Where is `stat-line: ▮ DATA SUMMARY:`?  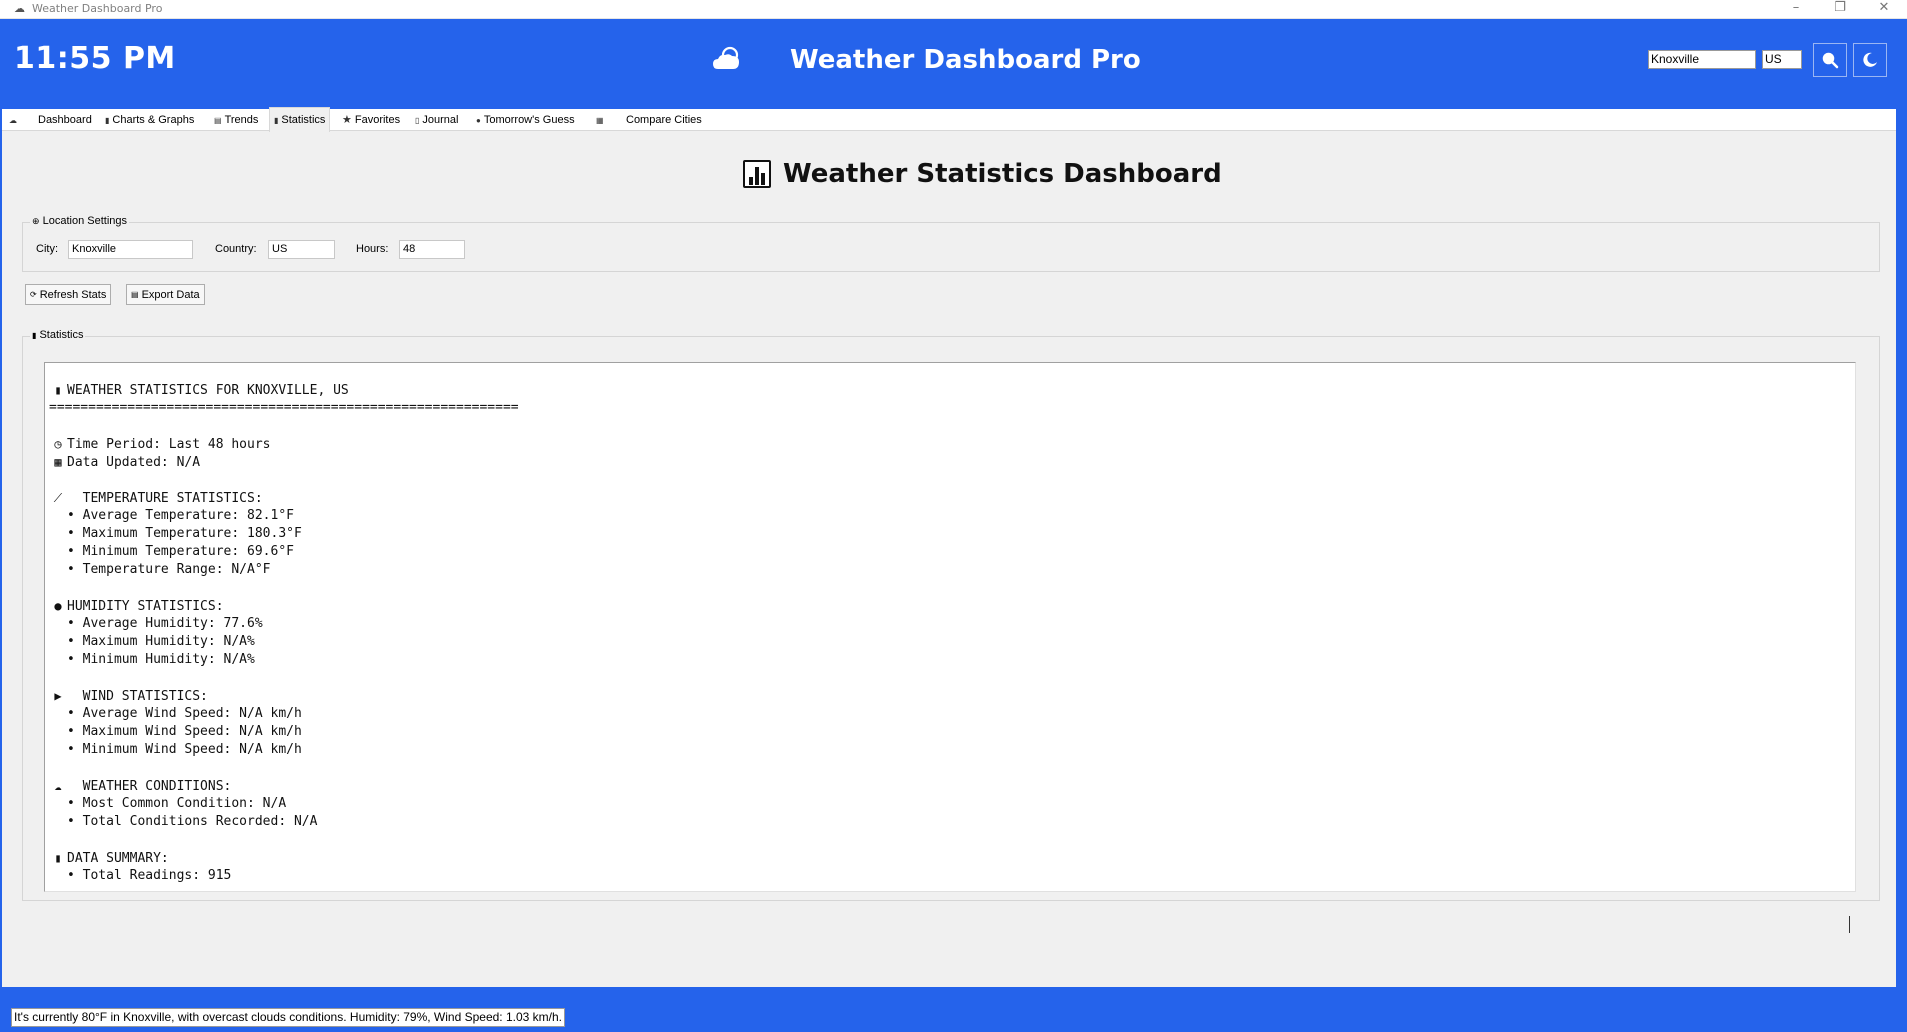 stat-line: ▮ DATA SUMMARY: is located at coordinates (284, 858).